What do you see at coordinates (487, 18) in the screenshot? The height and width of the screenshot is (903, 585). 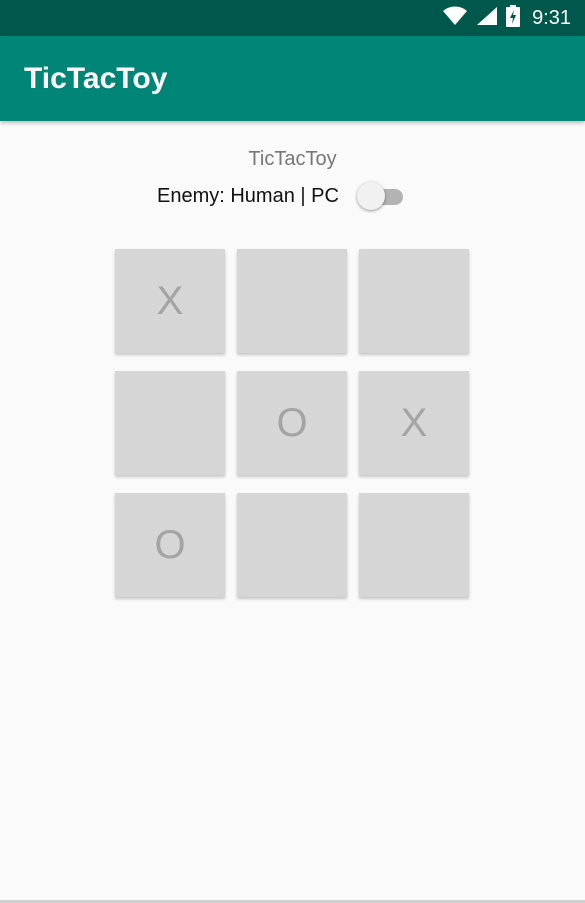 I see `cell-signal-icon` at bounding box center [487, 18].